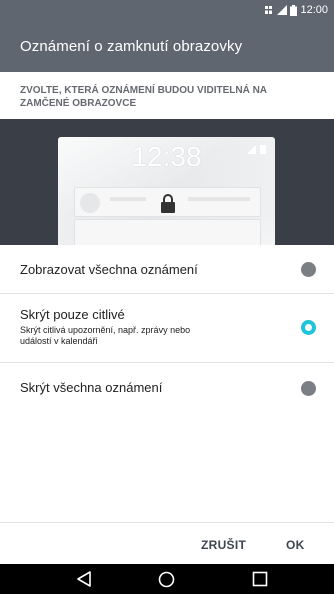  I want to click on status-icons: 12:00, so click(296, 10).